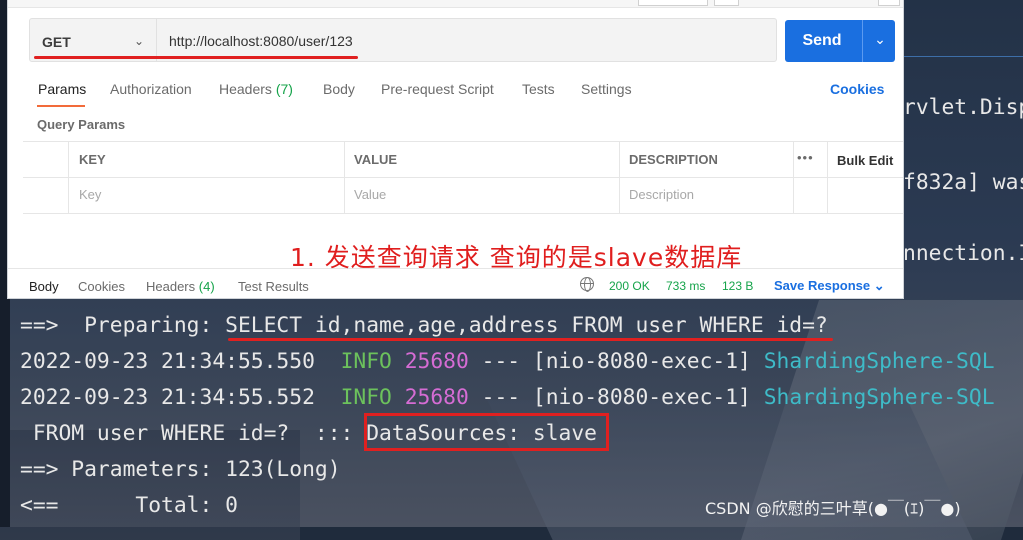  I want to click on more-options-icon: •••, so click(805, 157).